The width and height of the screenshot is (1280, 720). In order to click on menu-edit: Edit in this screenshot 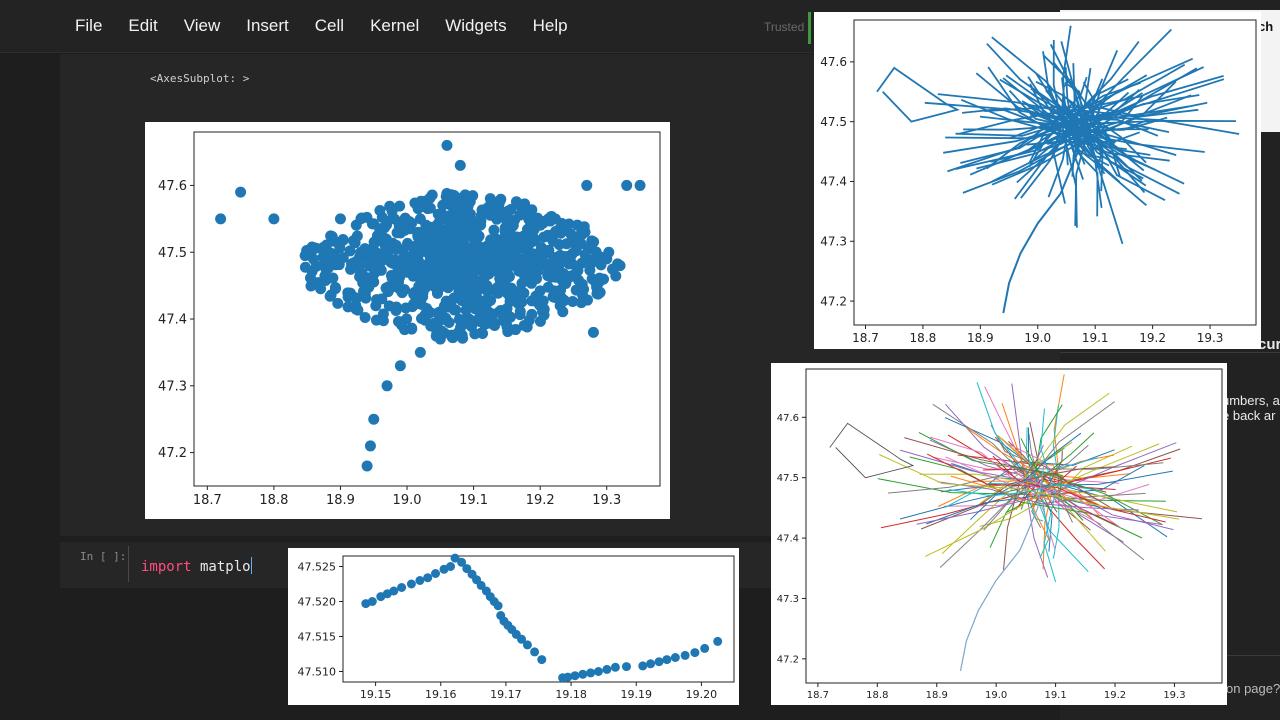, I will do `click(142, 26)`.